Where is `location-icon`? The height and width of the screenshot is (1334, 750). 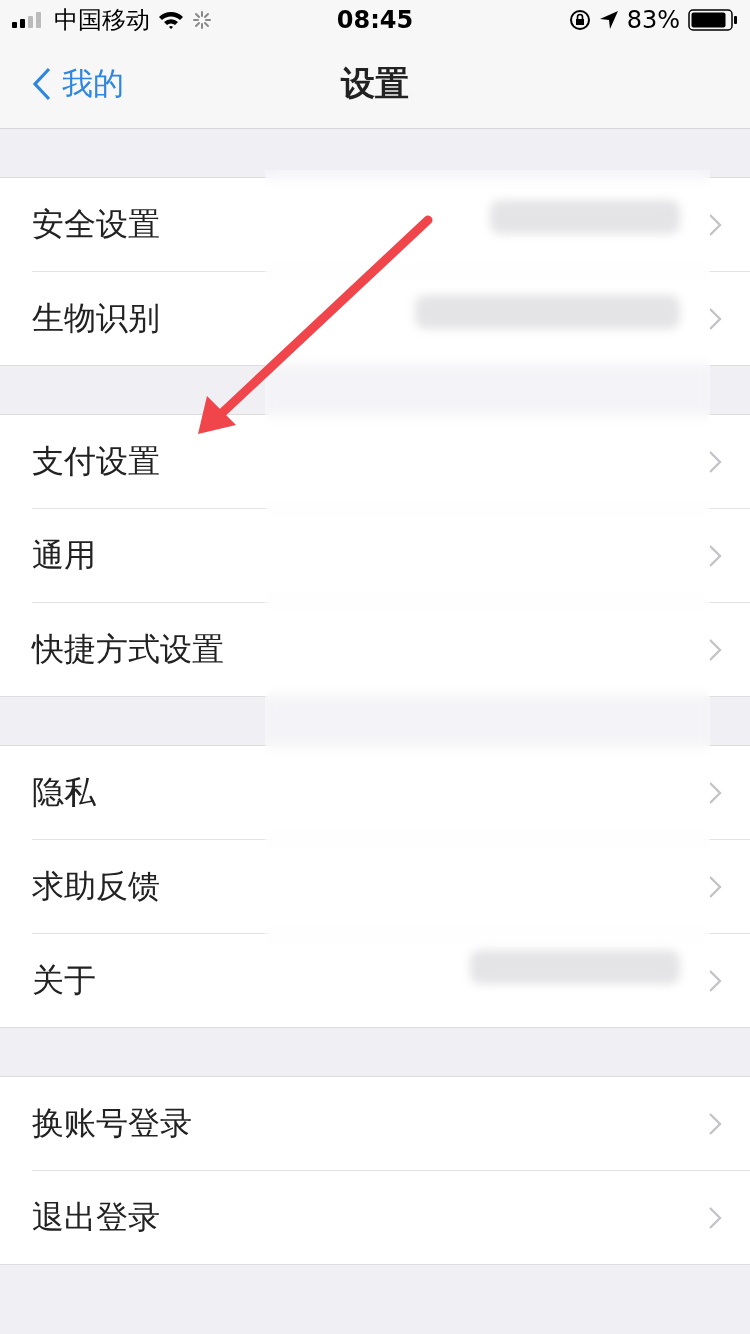
location-icon is located at coordinates (608, 20).